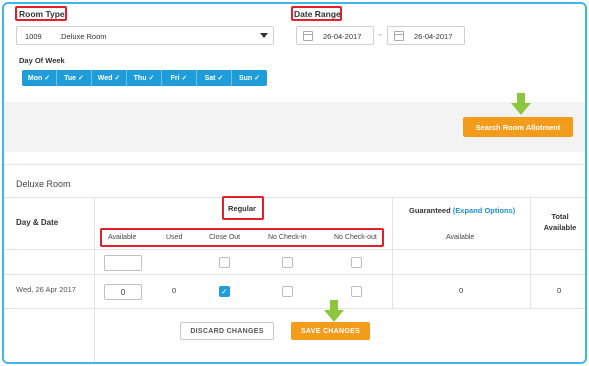  What do you see at coordinates (342, 36) in the screenshot?
I see `date-from-value: 26-04-2017` at bounding box center [342, 36].